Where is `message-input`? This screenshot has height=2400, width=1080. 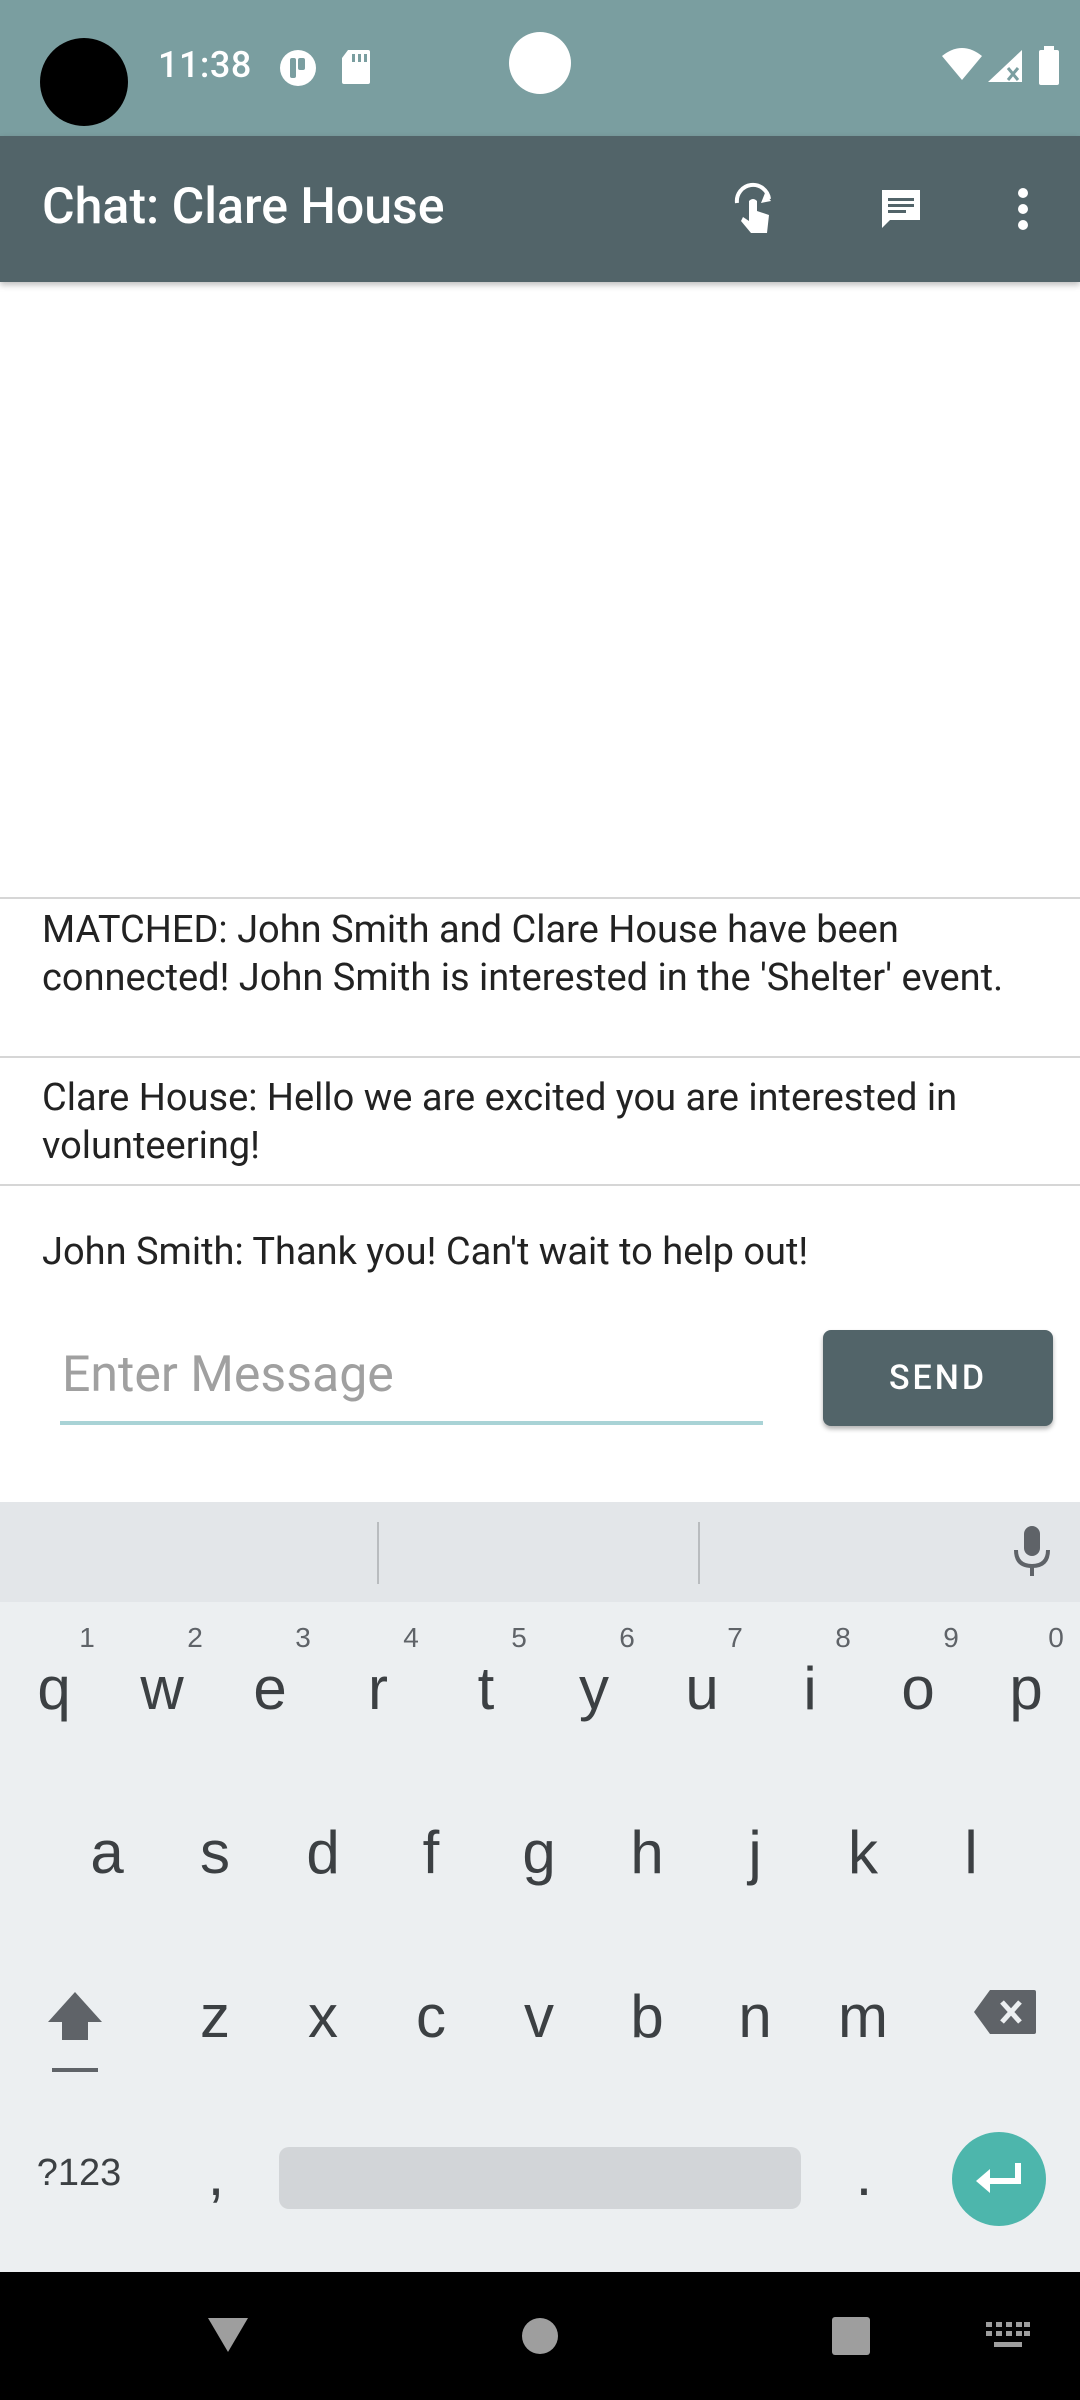 message-input is located at coordinates (412, 1375).